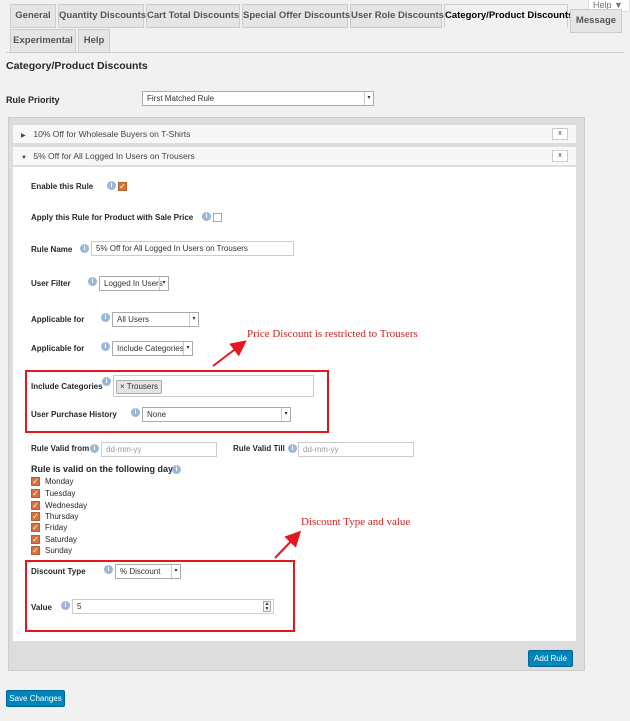 This screenshot has width=630, height=721. Describe the element at coordinates (550, 658) in the screenshot. I see `add-rule-button: Add Rule` at that location.